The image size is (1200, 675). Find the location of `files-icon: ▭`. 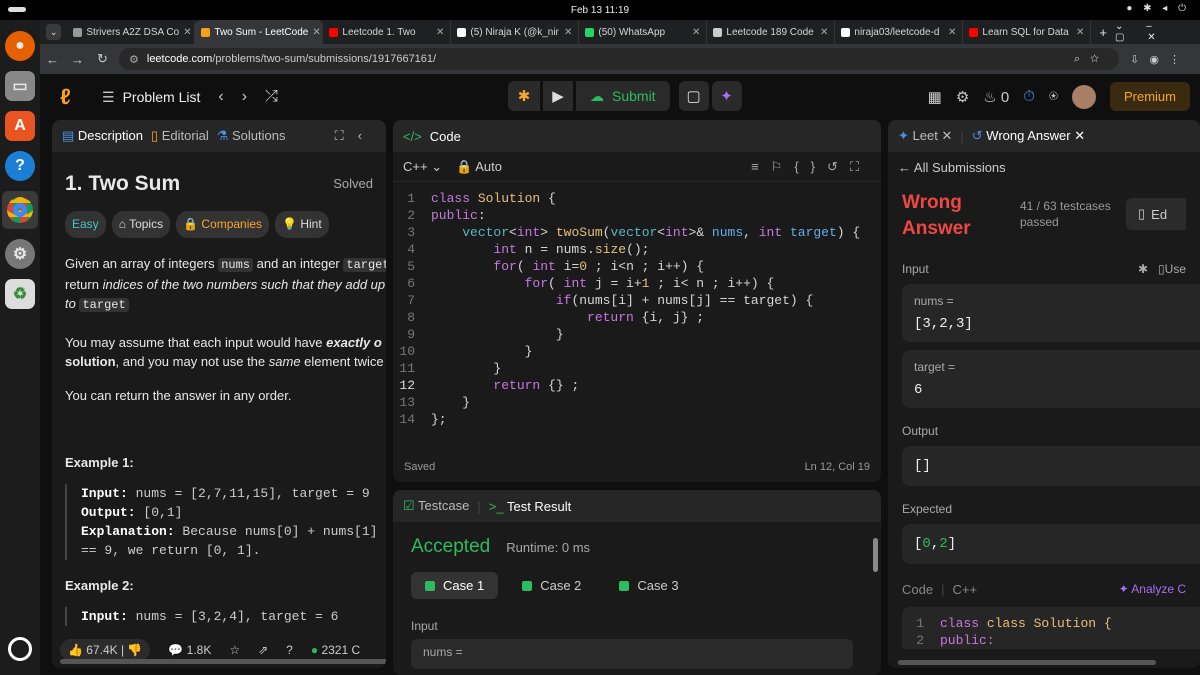

files-icon: ▭ is located at coordinates (20, 86).